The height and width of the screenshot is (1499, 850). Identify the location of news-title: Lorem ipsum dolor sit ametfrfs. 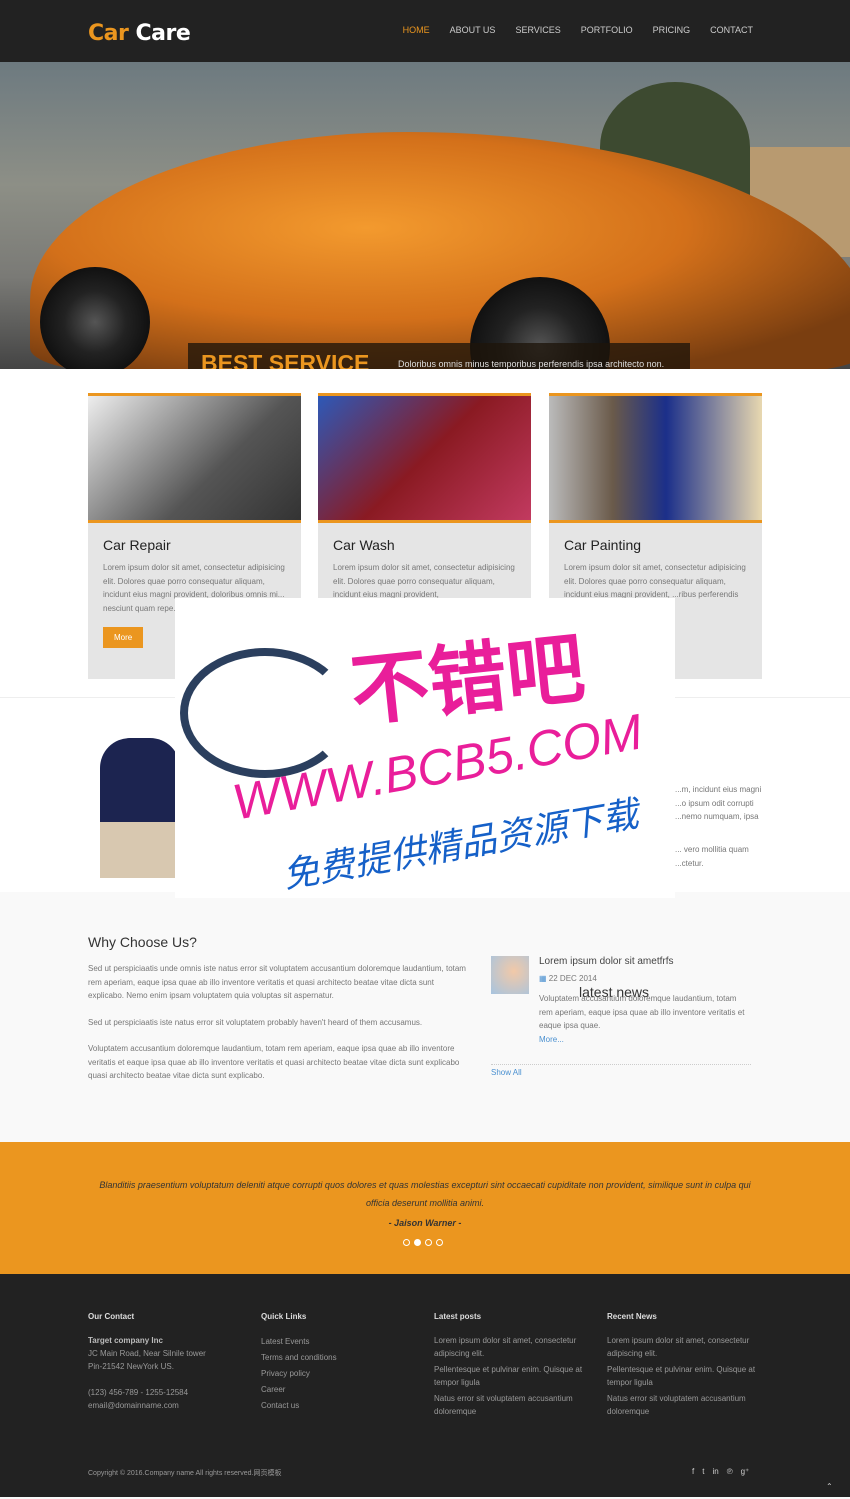
(644, 961).